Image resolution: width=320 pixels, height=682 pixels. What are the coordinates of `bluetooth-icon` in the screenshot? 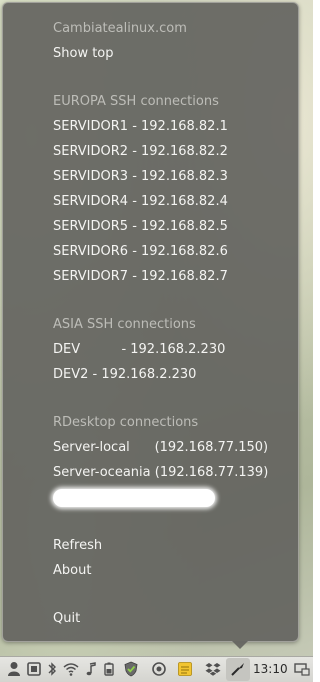 It's located at (52, 669).